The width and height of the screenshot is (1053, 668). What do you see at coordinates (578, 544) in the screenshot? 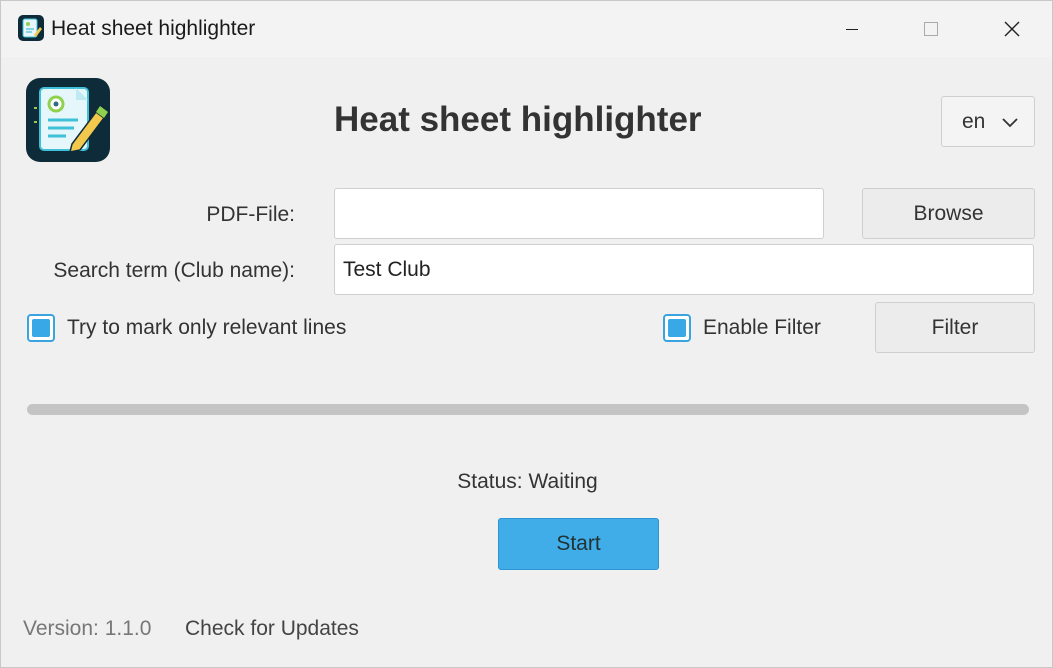
I see `start-button: Start` at bounding box center [578, 544].